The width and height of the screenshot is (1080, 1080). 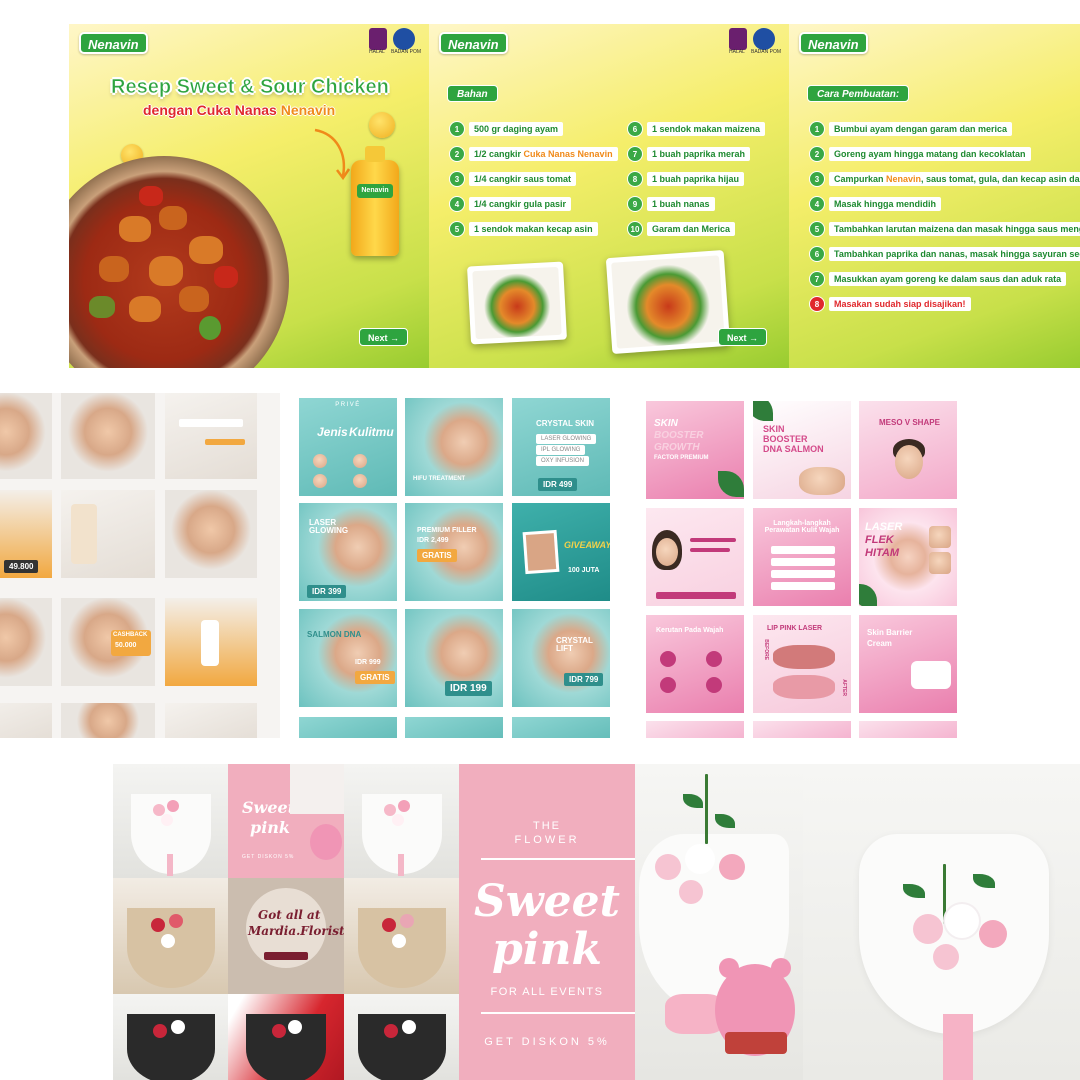 I want to click on ingredient-item: 51 sendok makan kecap asin, so click(x=523, y=229).